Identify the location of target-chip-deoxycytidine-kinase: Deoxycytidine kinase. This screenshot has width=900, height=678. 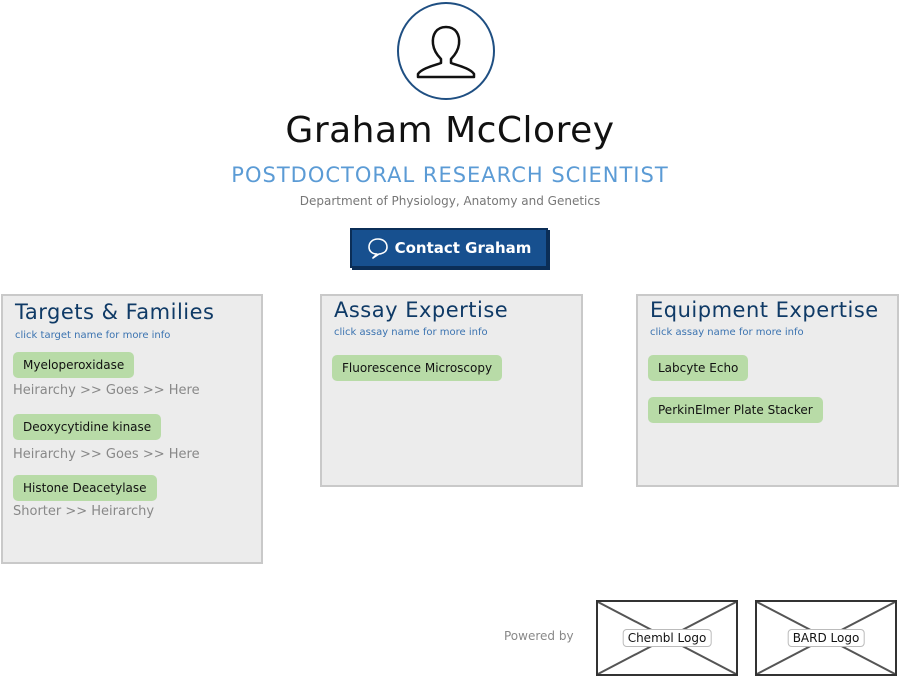
(87, 427).